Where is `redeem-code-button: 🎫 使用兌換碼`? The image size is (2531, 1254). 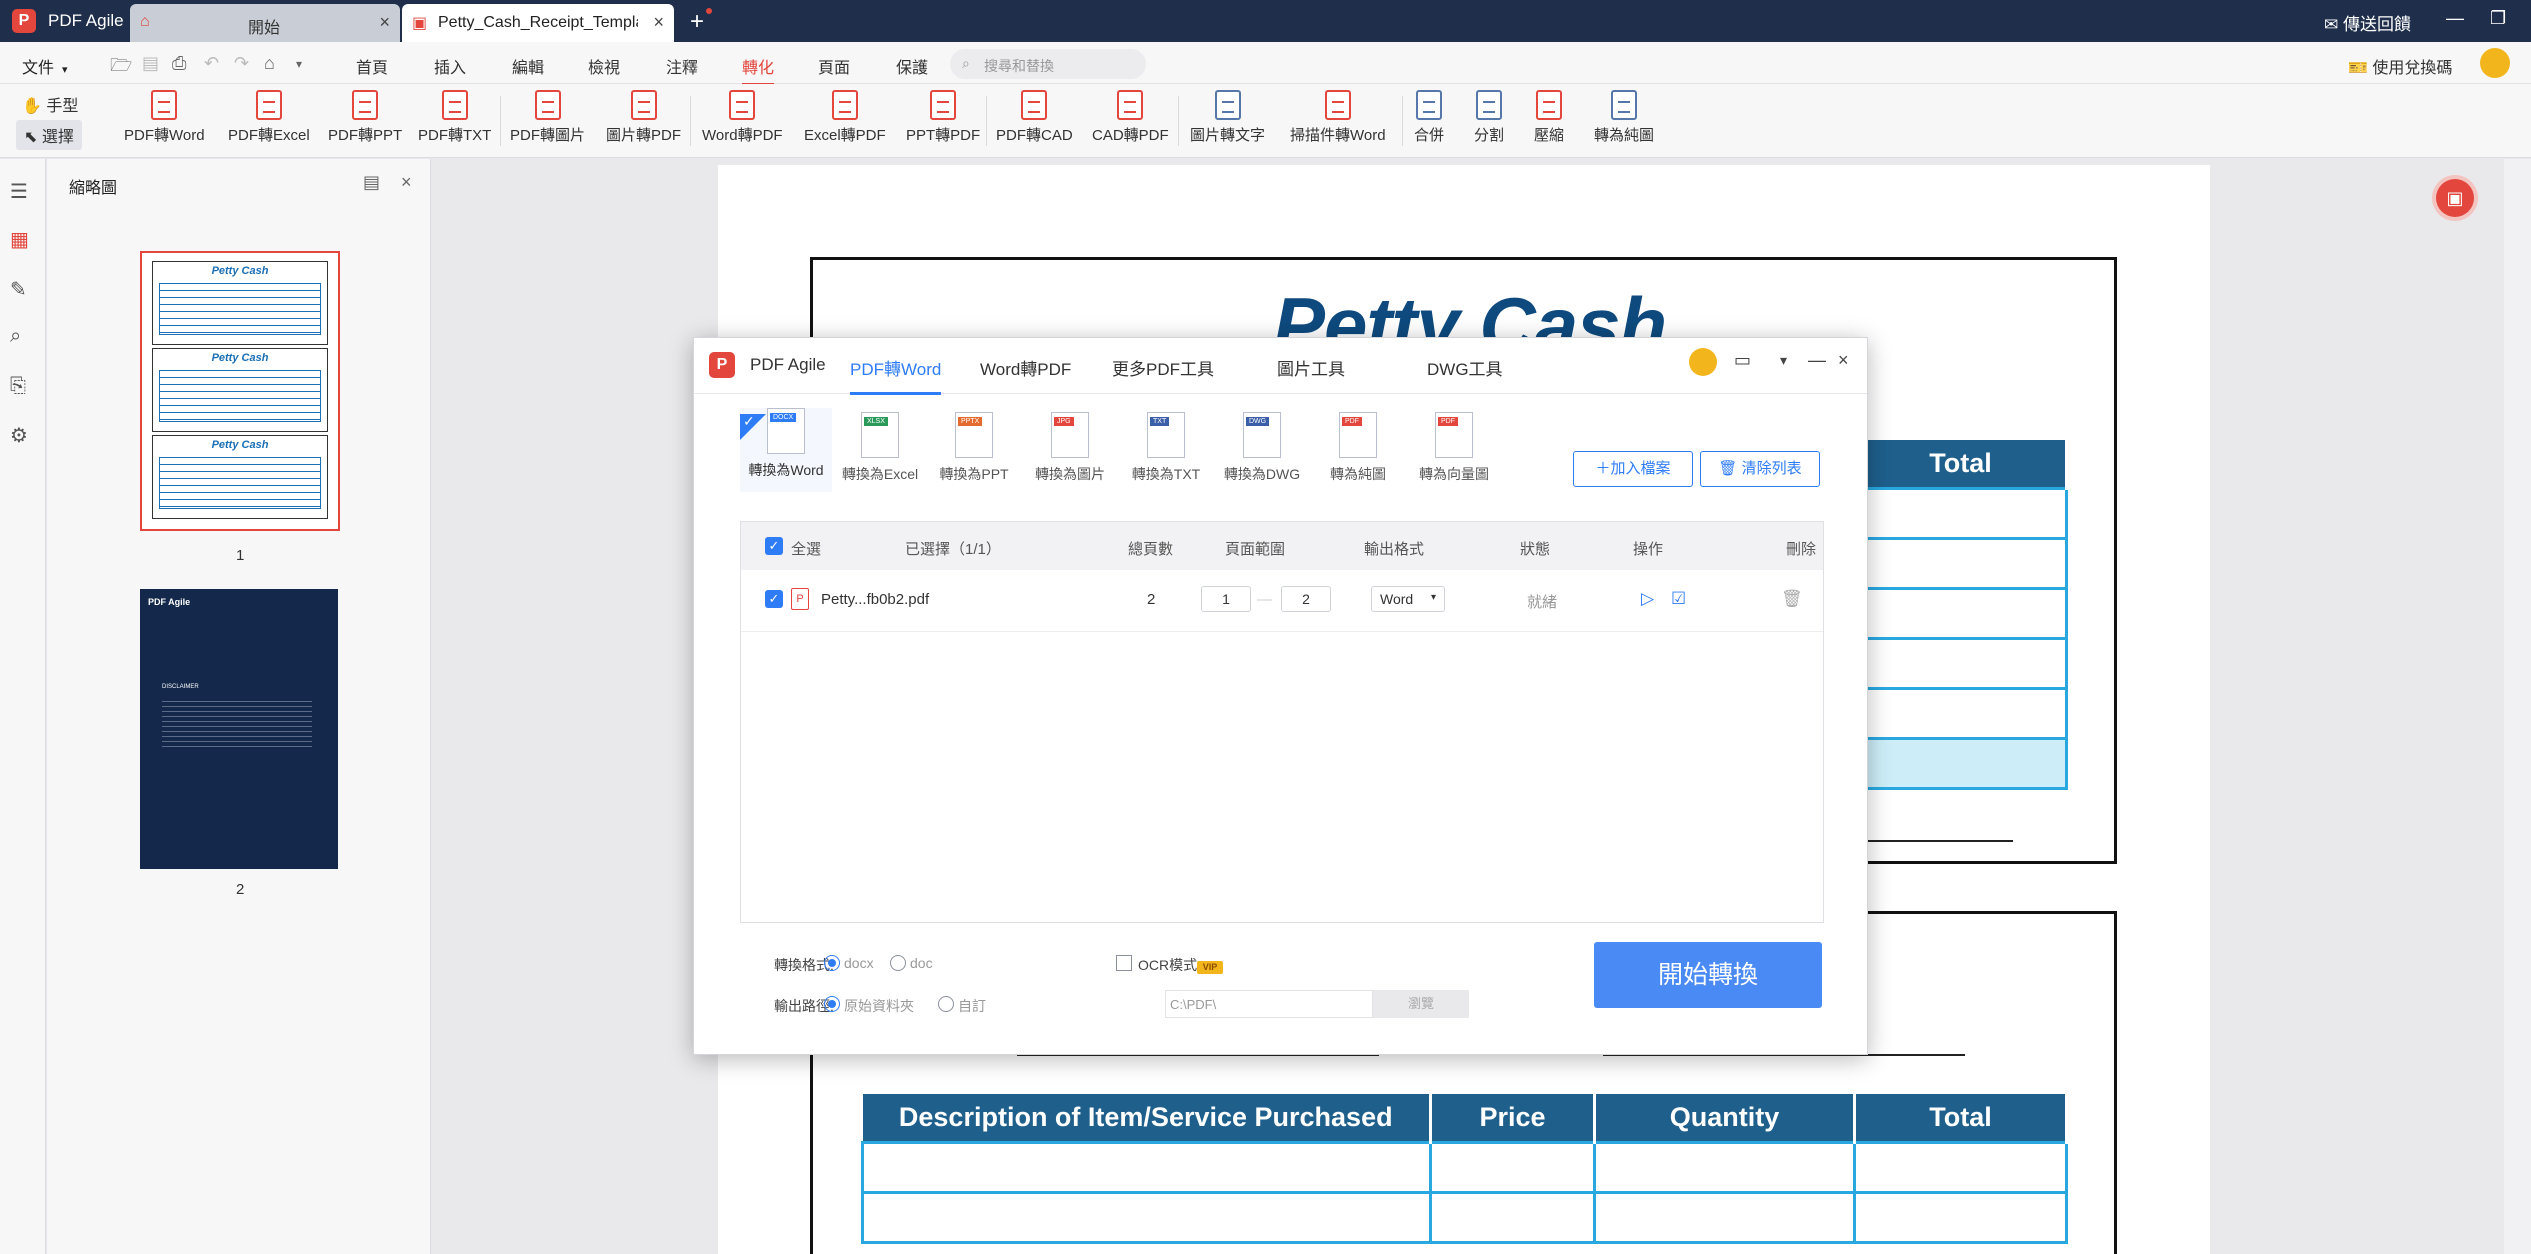
redeem-code-button: 🎫 使用兌換碼 is located at coordinates (2400, 66).